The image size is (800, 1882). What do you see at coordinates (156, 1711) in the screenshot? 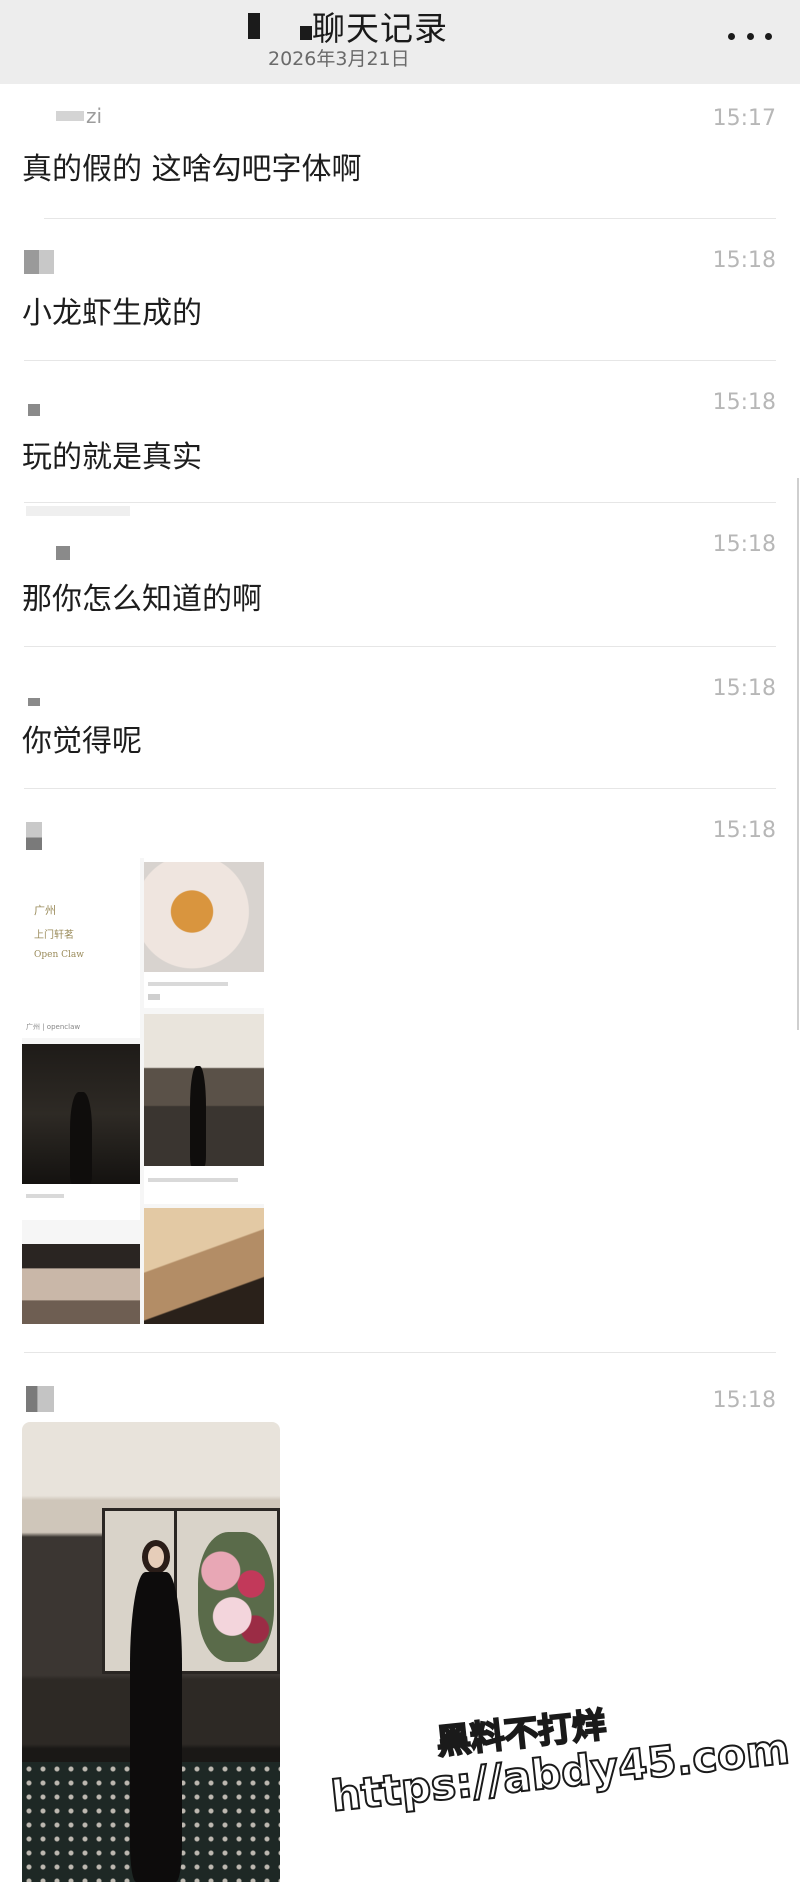
I see `woman-figure` at bounding box center [156, 1711].